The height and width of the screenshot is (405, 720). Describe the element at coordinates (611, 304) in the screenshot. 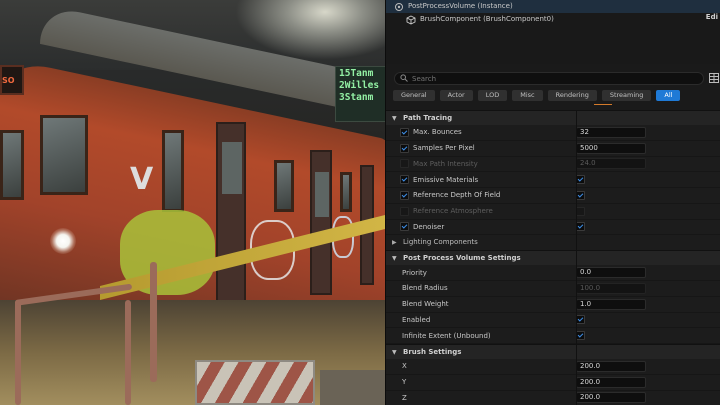

I see `blend-weight-field: 1.0` at that location.